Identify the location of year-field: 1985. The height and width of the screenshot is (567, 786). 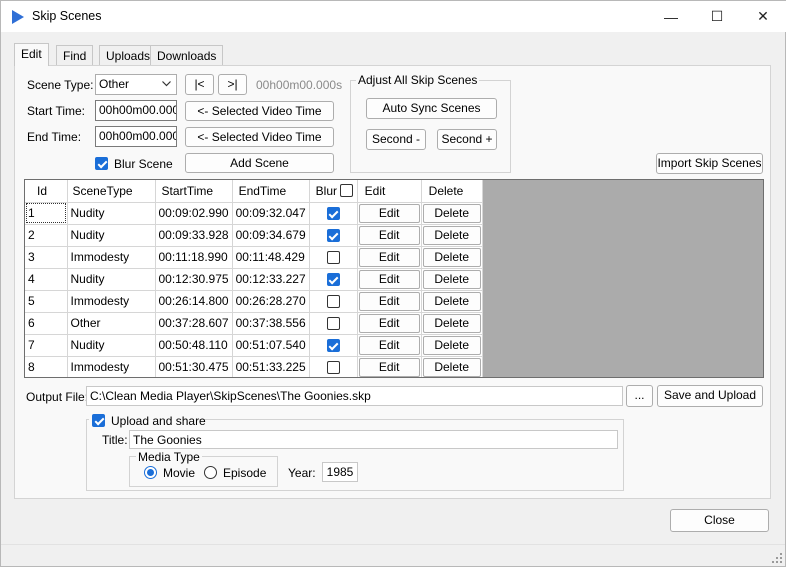
(340, 472).